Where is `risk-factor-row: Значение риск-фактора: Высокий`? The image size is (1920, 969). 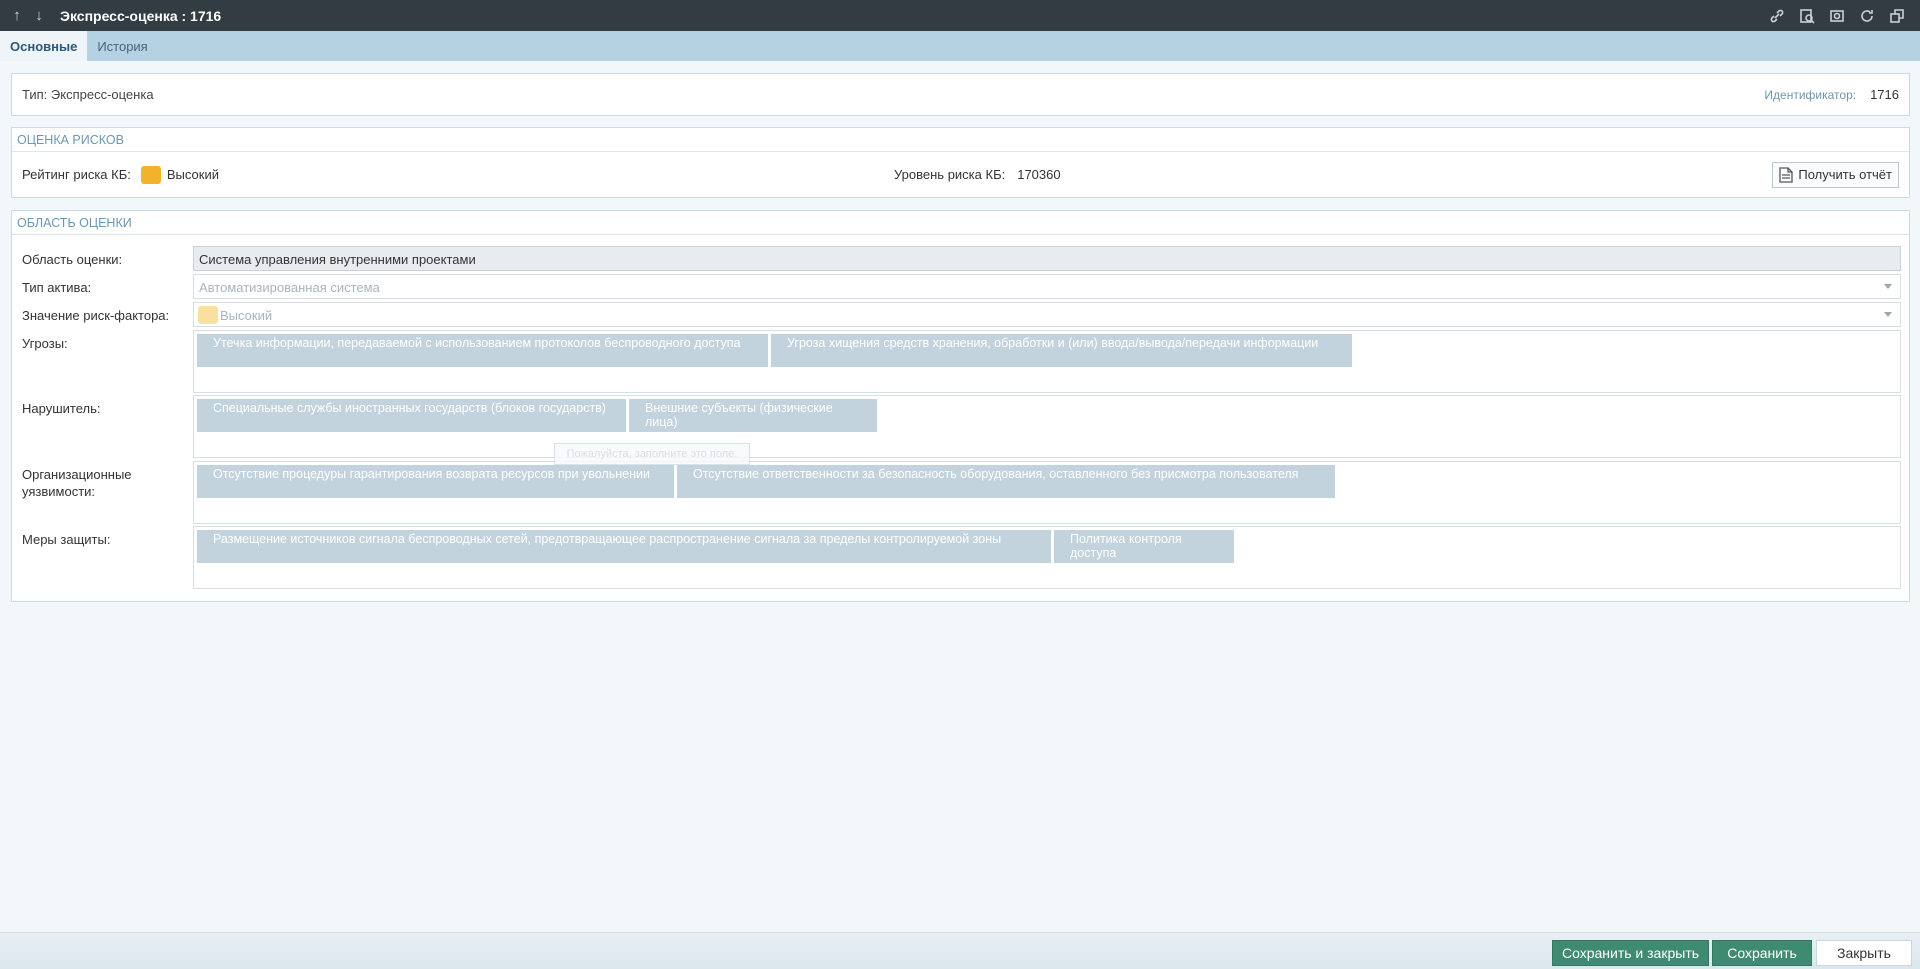
risk-factor-row: Значение риск-фактора: Высокий is located at coordinates (960, 315).